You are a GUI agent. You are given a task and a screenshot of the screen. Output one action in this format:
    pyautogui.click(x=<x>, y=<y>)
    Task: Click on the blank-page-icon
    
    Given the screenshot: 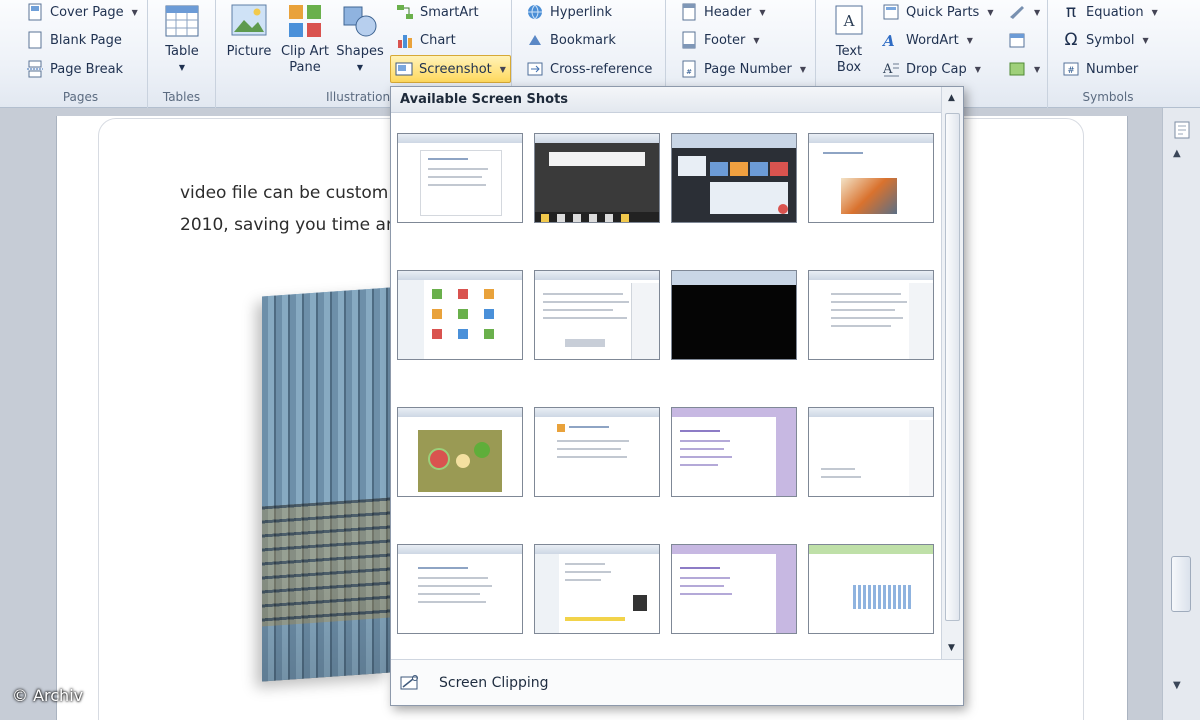 What is the action you would take?
    pyautogui.click(x=35, y=40)
    